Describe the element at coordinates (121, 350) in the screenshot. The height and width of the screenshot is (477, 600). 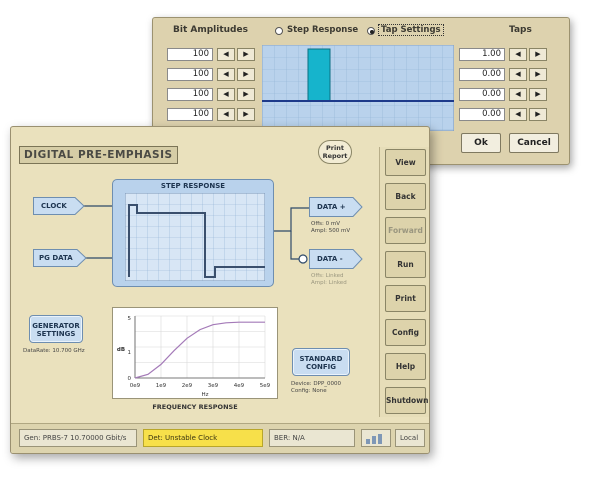
I see `frequency-y-axis-label: dB` at that location.